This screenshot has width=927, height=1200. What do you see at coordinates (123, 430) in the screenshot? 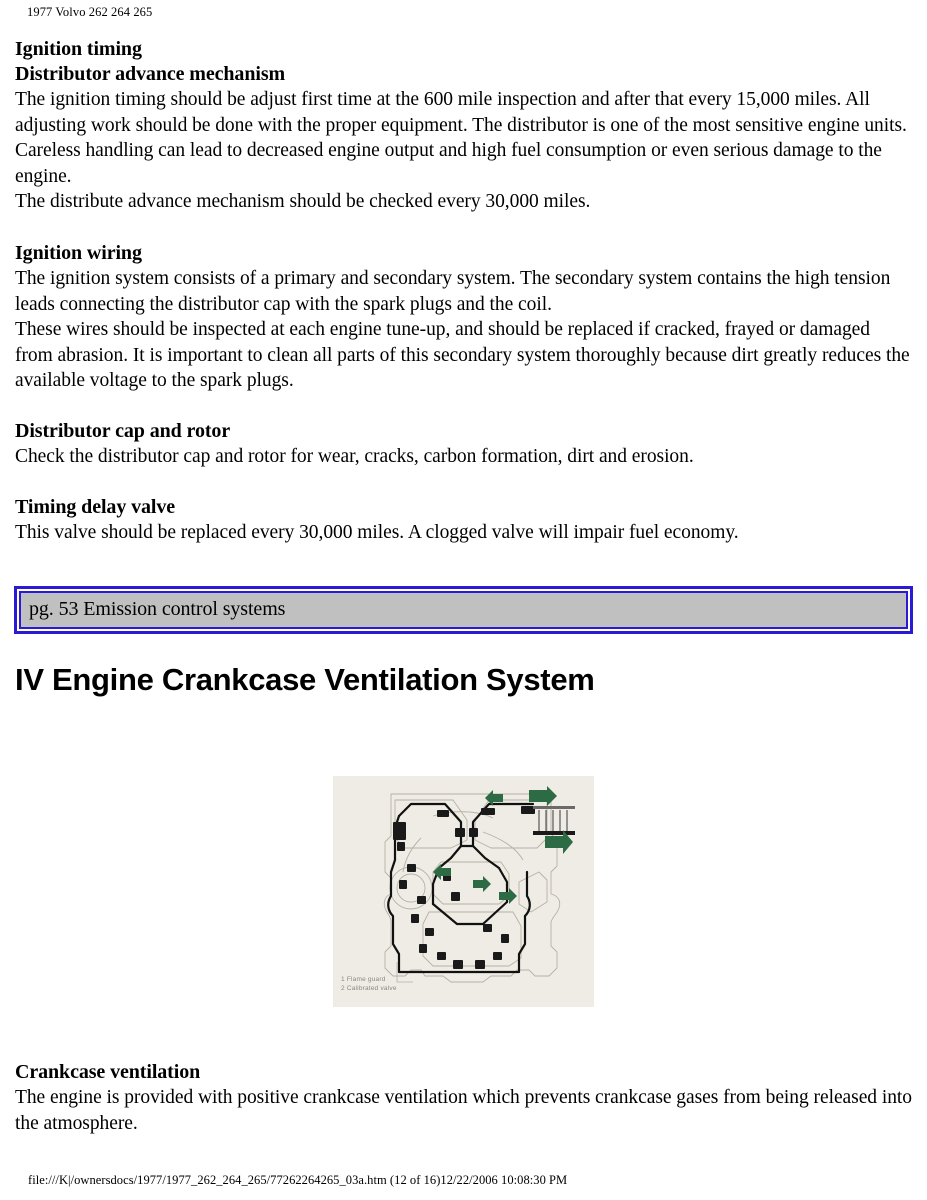
I see `heading-distributor-cap-and-rotor: Distributor cap and rotor` at bounding box center [123, 430].